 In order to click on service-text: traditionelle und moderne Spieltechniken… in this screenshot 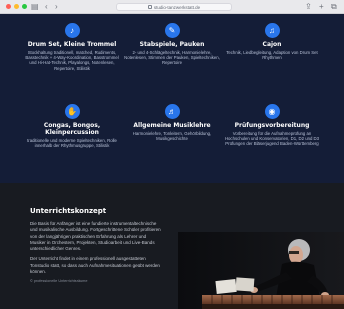, I will do `click(72, 143)`.